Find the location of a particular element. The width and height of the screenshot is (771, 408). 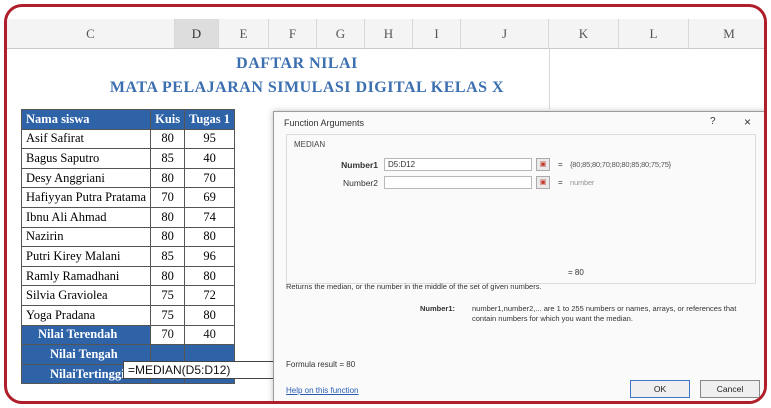

cell-tugas: 95 is located at coordinates (210, 139).